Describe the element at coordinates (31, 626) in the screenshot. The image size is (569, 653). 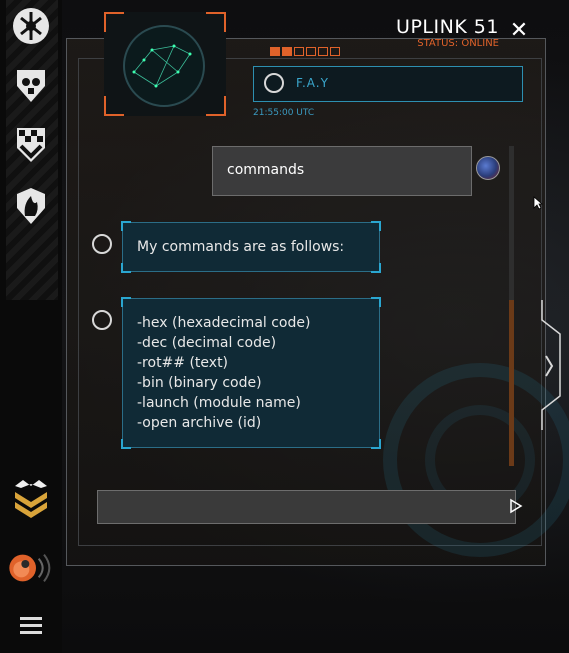
I see `menu-icon` at that location.